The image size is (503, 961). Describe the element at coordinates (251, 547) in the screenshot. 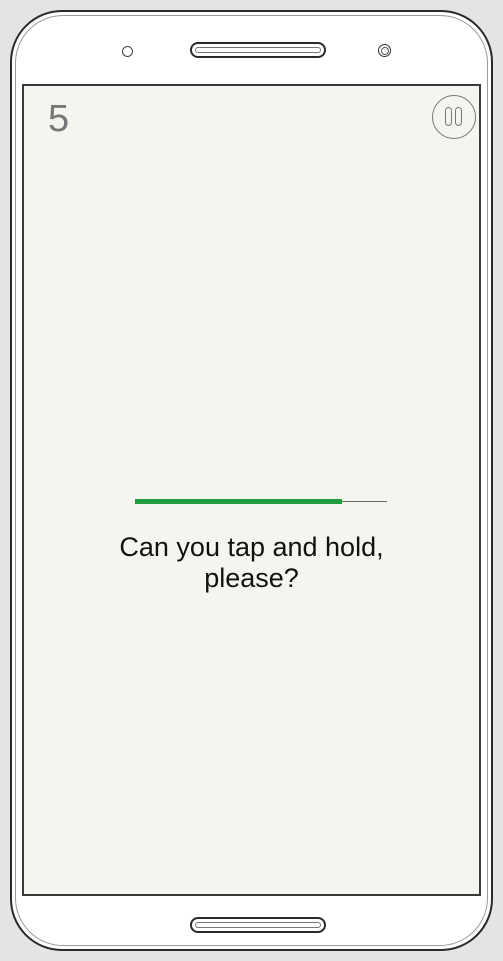

I see `prompt-line-1: Can you tap and hold,` at that location.